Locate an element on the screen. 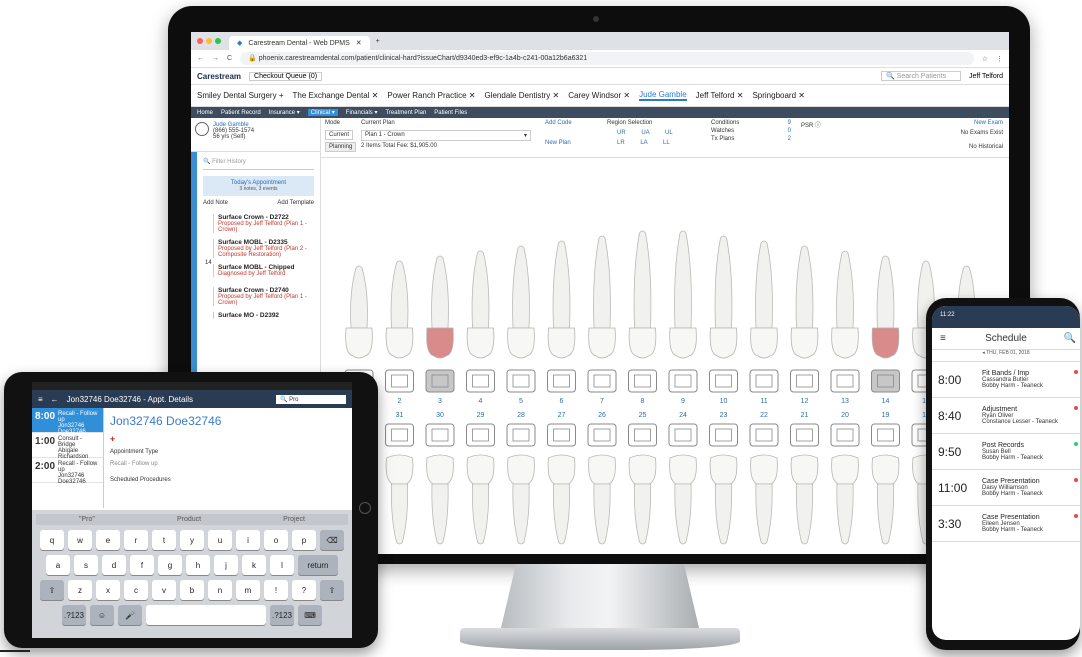  key-m: m is located at coordinates (248, 590).